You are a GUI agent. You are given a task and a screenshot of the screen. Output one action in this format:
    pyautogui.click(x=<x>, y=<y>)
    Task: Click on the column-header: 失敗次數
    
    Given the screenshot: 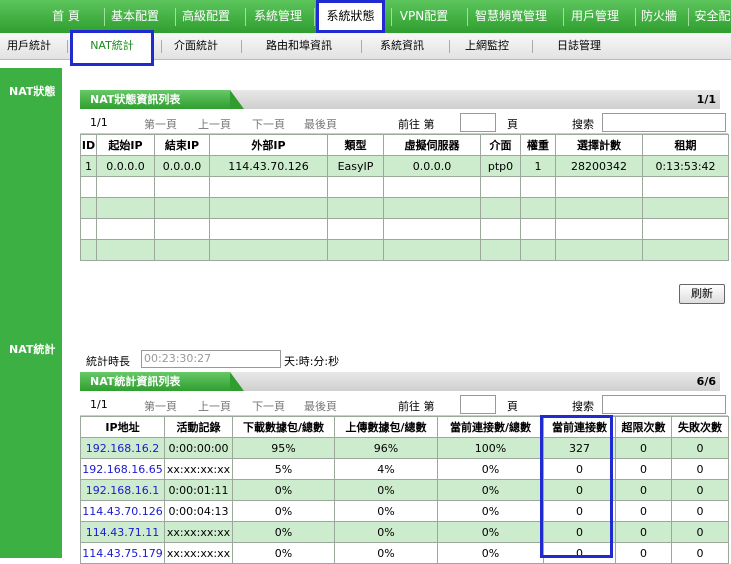 What is the action you would take?
    pyautogui.click(x=700, y=427)
    